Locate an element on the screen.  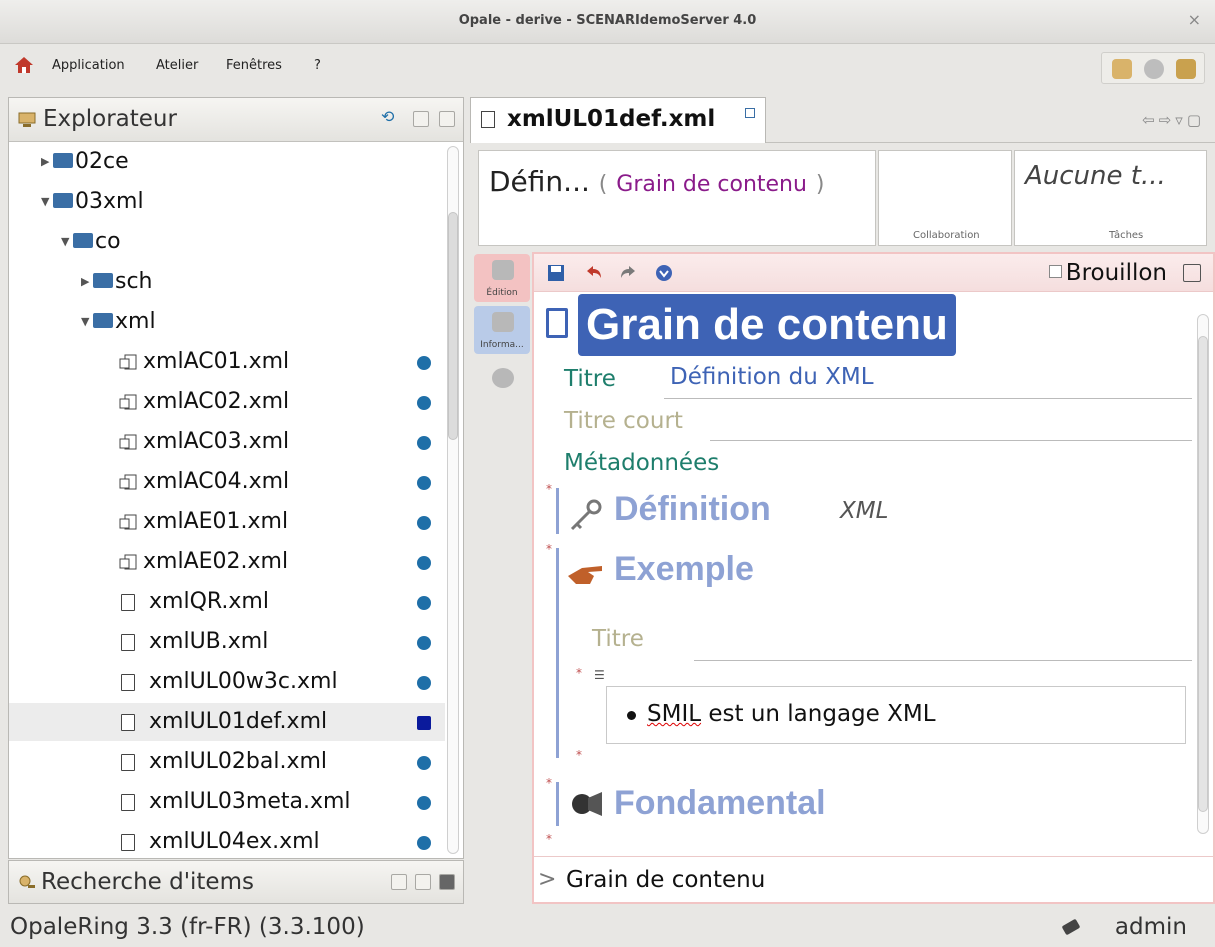
tree-item-label: 02ce is located at coordinates (102, 161).